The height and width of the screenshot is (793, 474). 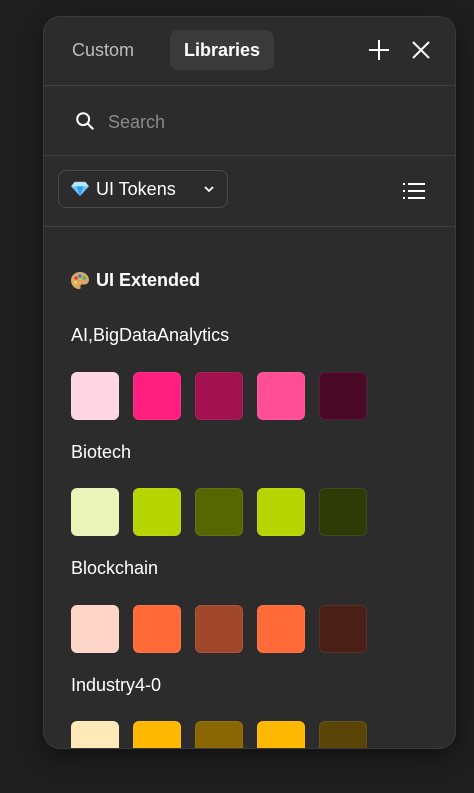 I want to click on chevron-down-icon, so click(x=209, y=189).